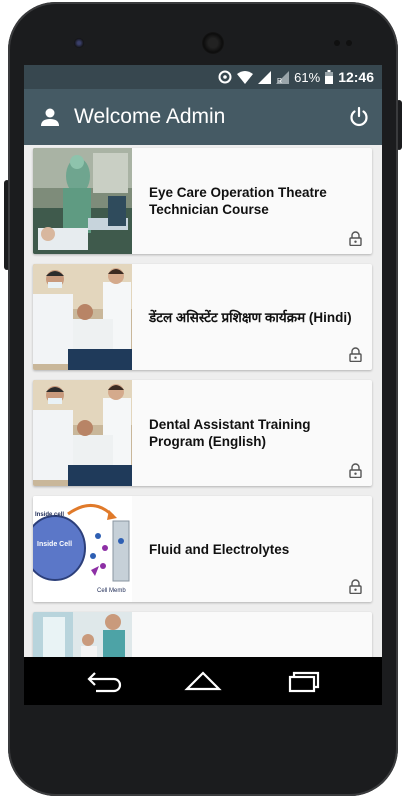  What do you see at coordinates (50, 117) in the screenshot?
I see `person-icon` at bounding box center [50, 117].